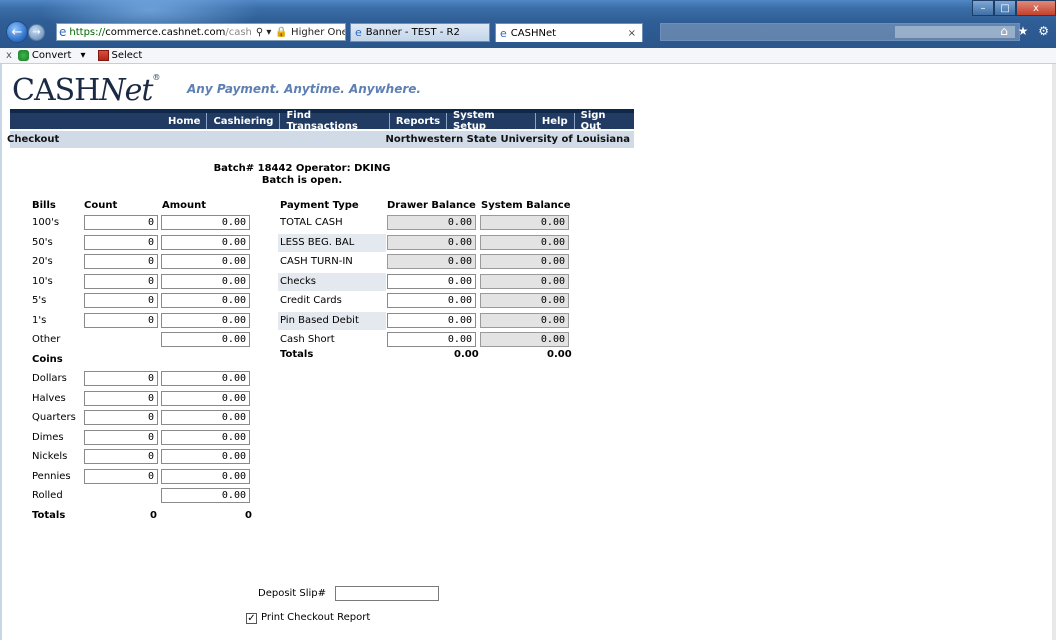 This screenshot has width=1056, height=640. I want to click on back-button: ←, so click(17, 32).